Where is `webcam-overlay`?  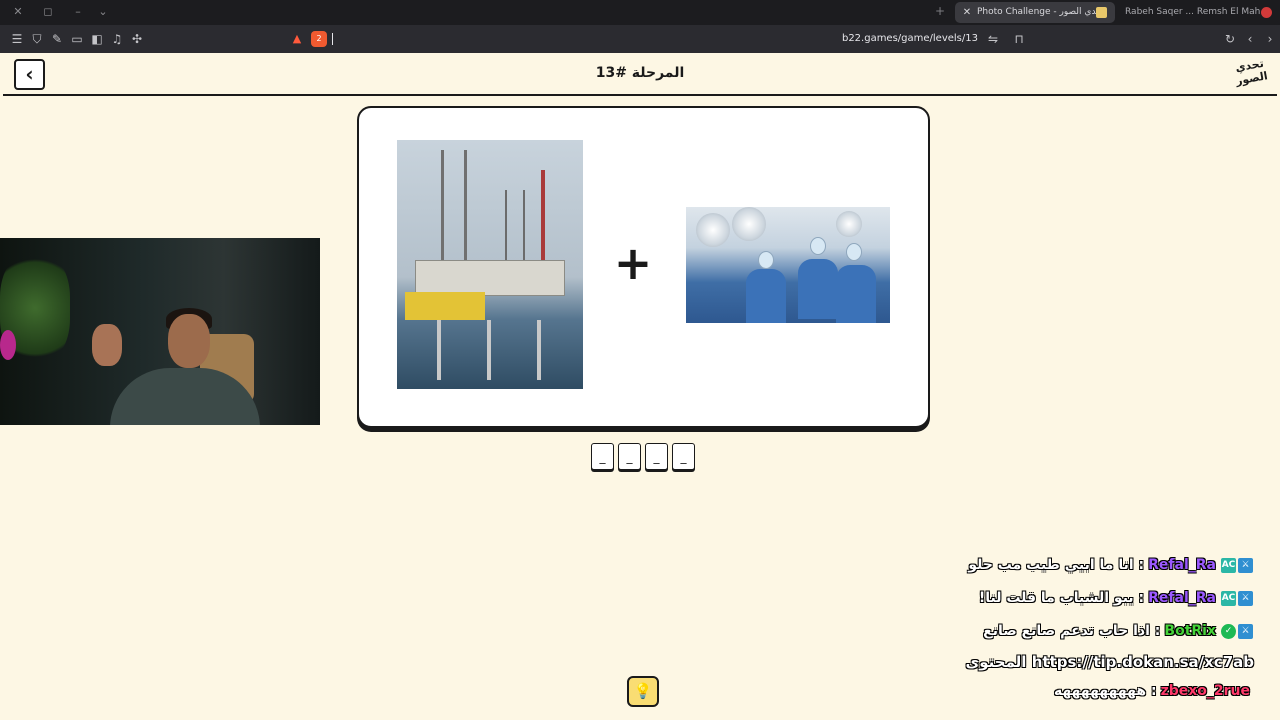
webcam-overlay is located at coordinates (160, 331).